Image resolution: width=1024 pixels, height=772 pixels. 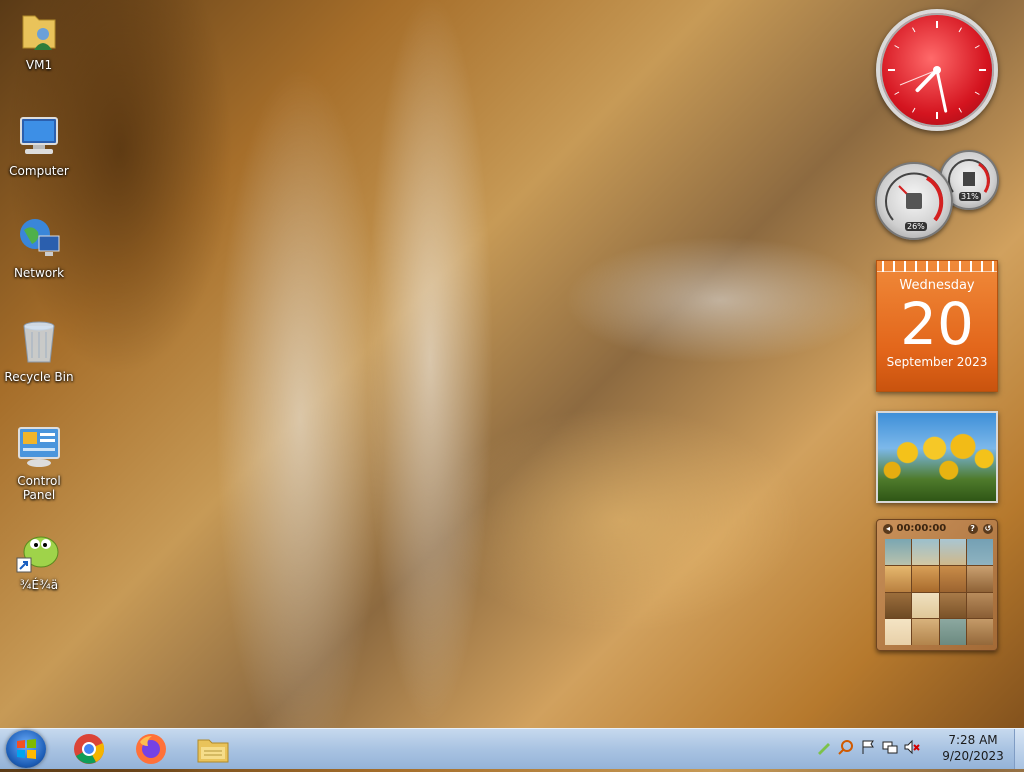 What do you see at coordinates (912, 747) in the screenshot?
I see `volume-muted-icon` at bounding box center [912, 747].